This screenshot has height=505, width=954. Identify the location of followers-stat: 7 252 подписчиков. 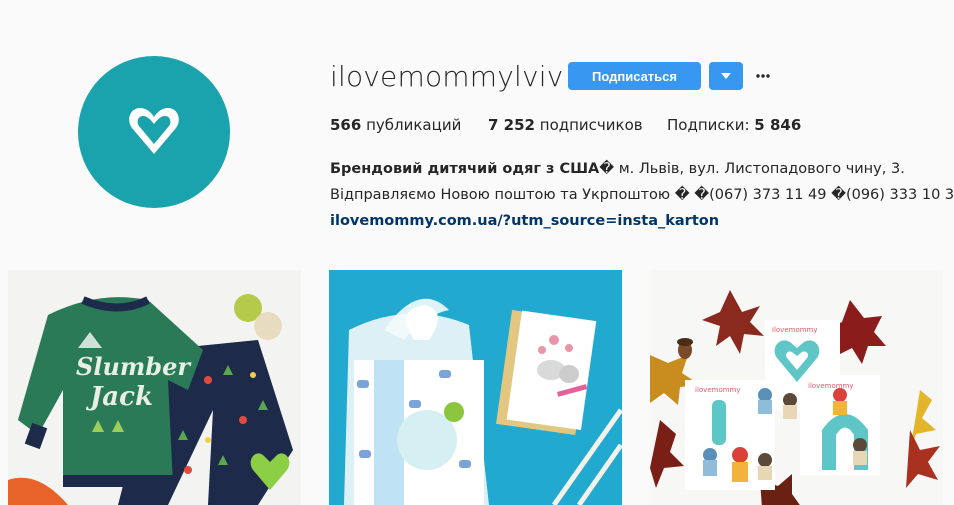
(565, 125).